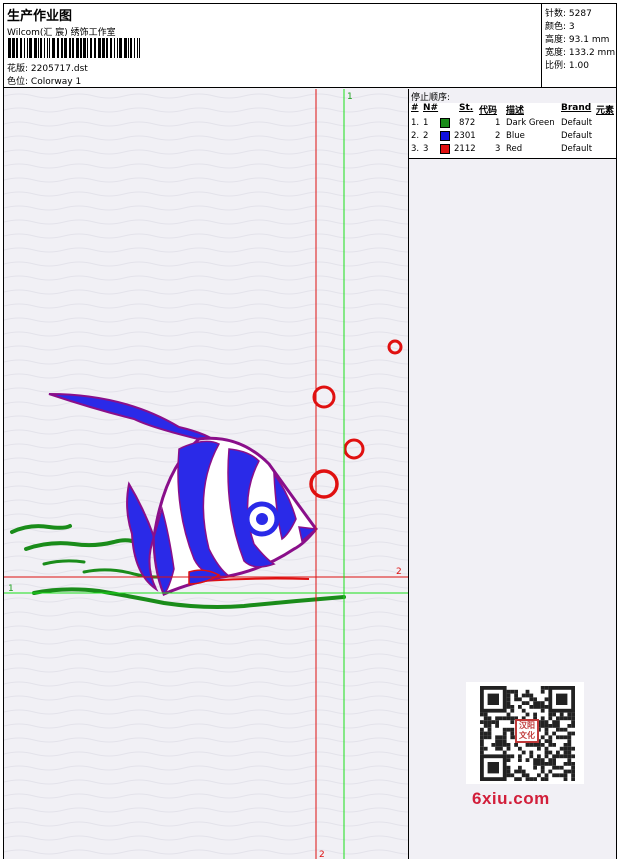  Describe the element at coordinates (498, 123) in the screenshot. I see `row-code: 1` at that location.